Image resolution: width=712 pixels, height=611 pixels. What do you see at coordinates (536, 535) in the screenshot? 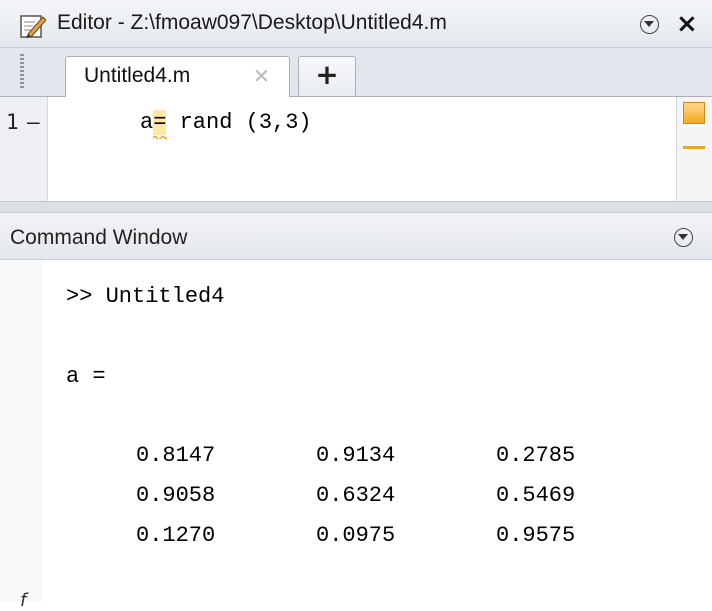
I see `matrix-cell: 0.9575` at bounding box center [536, 535].